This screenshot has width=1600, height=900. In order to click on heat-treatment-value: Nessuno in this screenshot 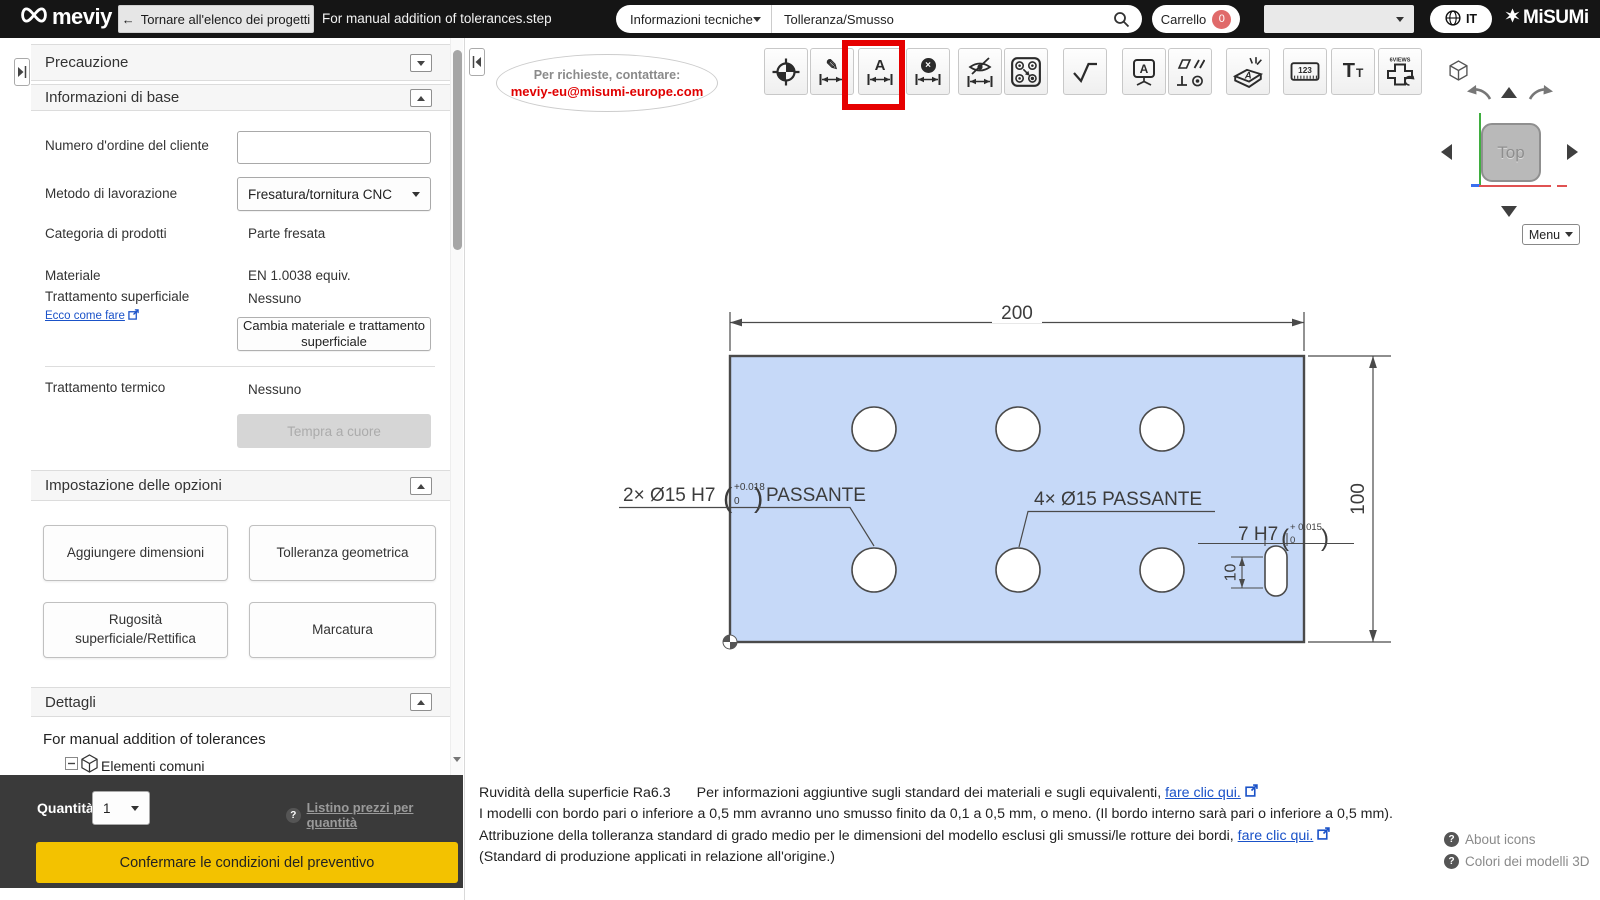, I will do `click(275, 389)`.